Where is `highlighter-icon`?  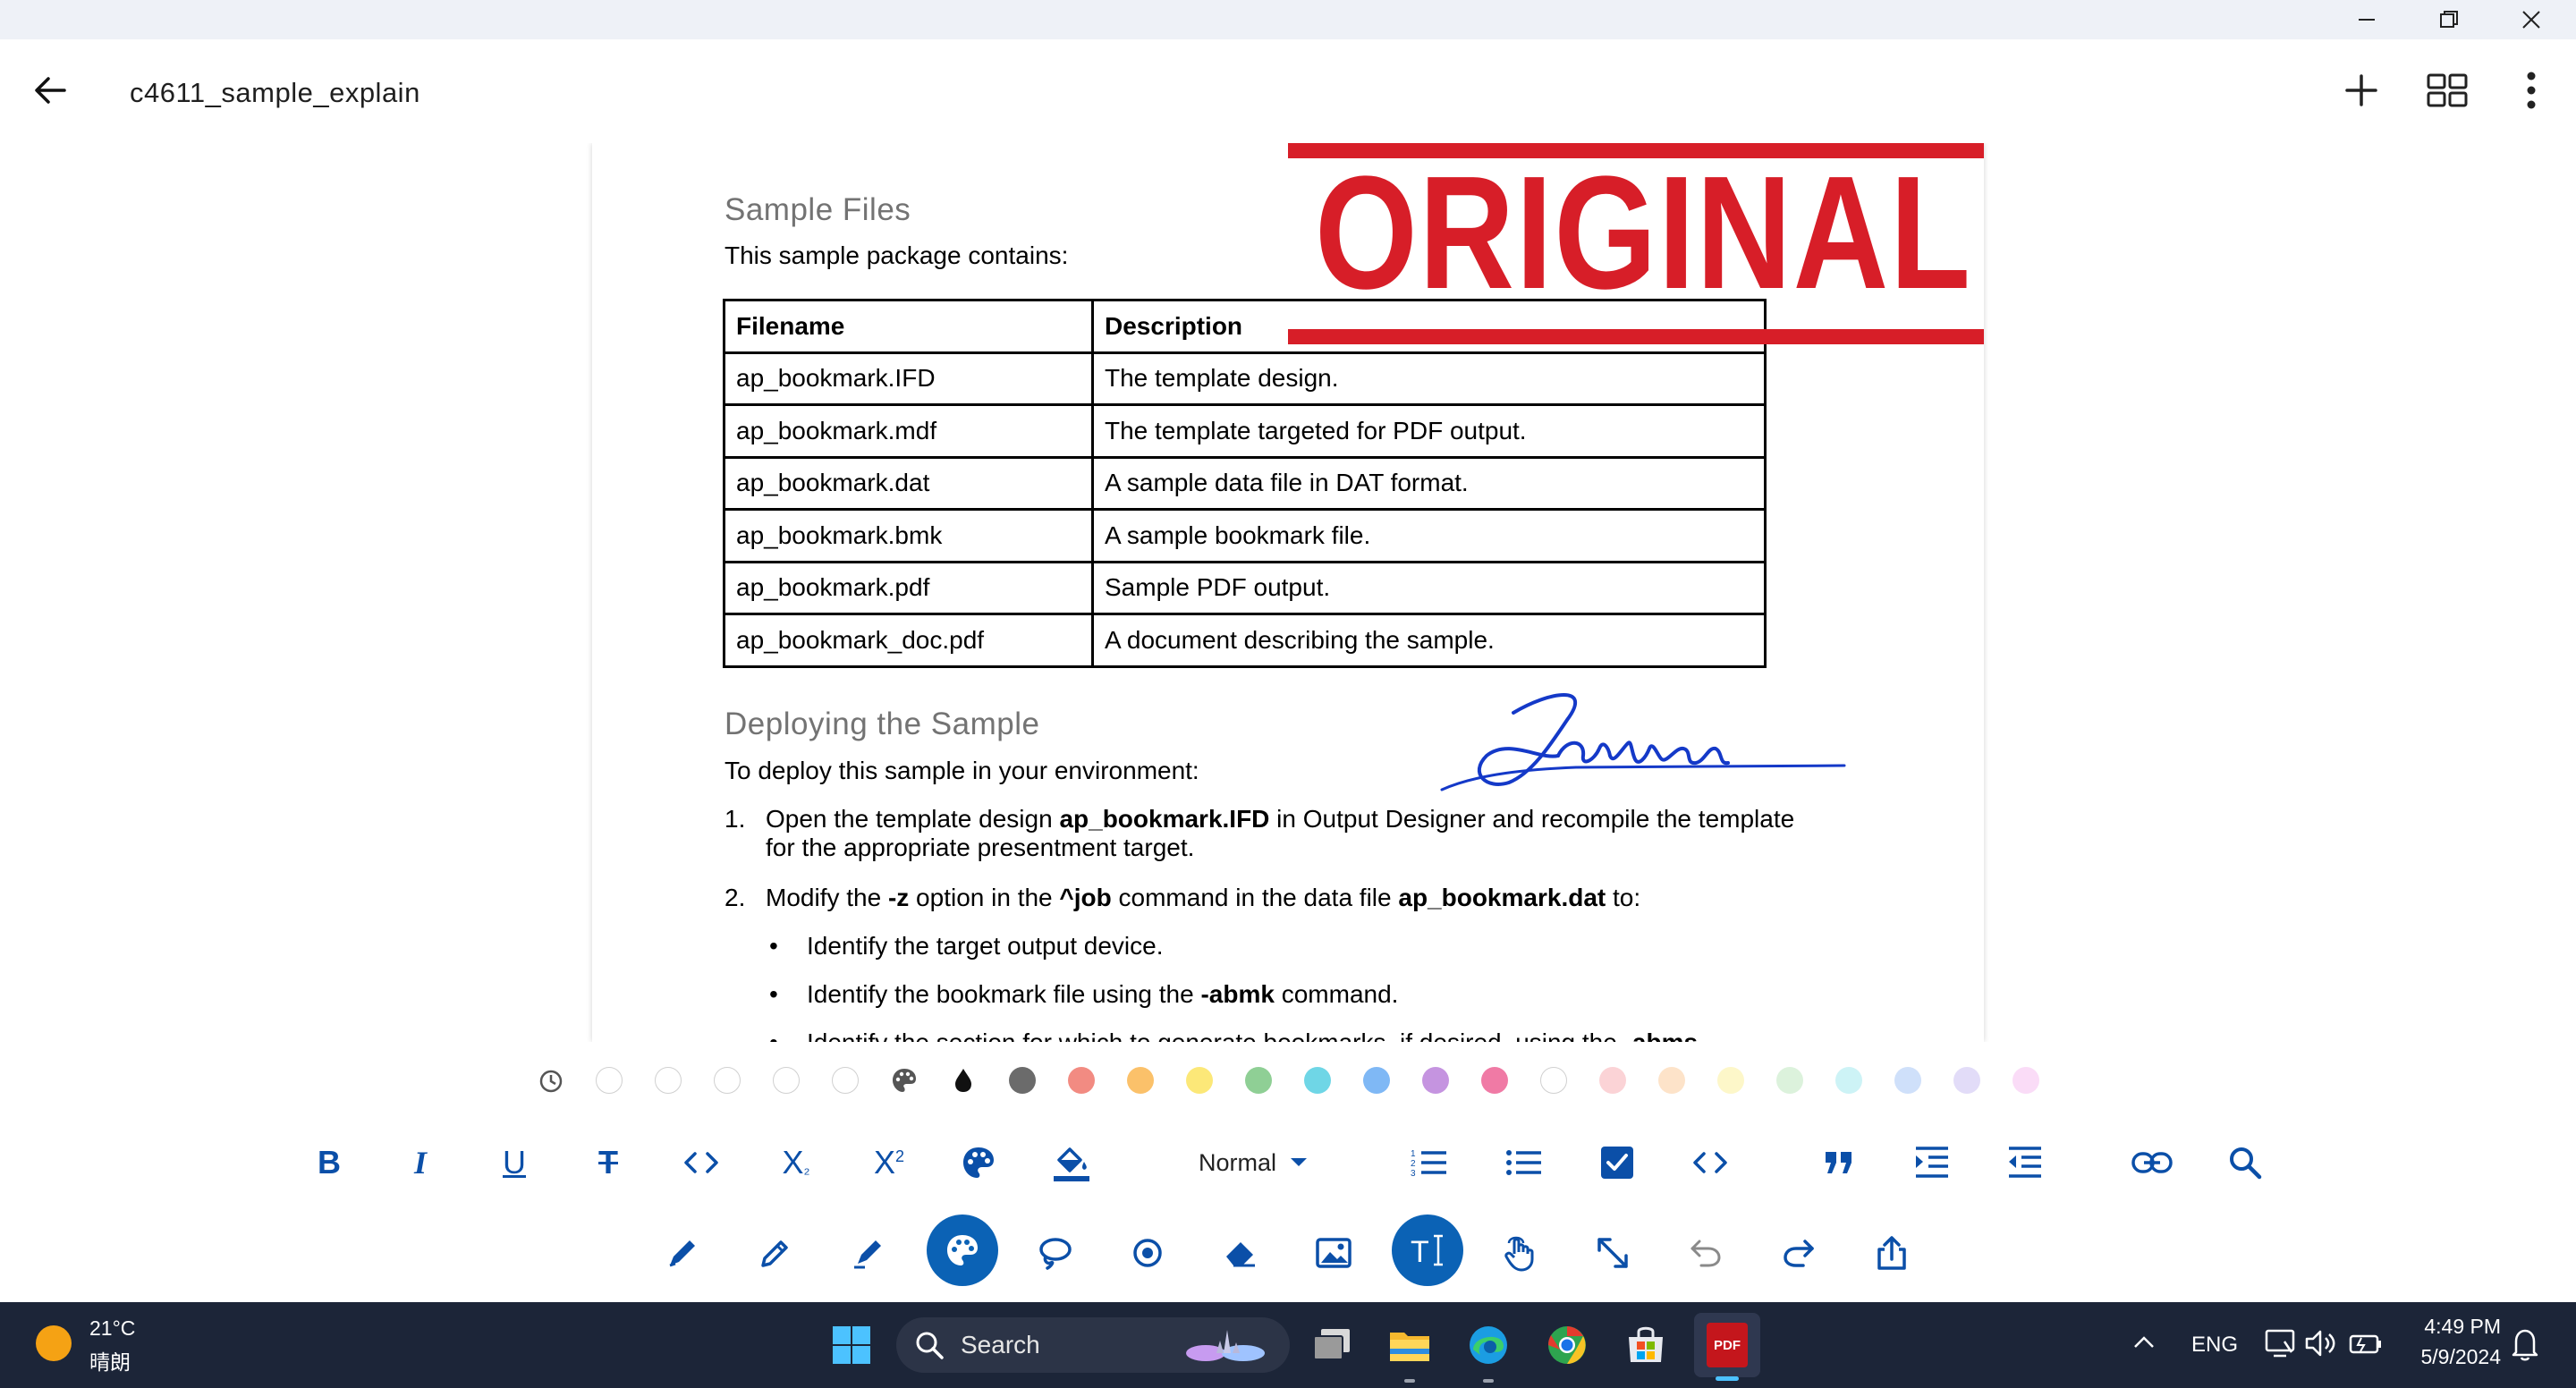
highlighter-icon is located at coordinates (868, 1253).